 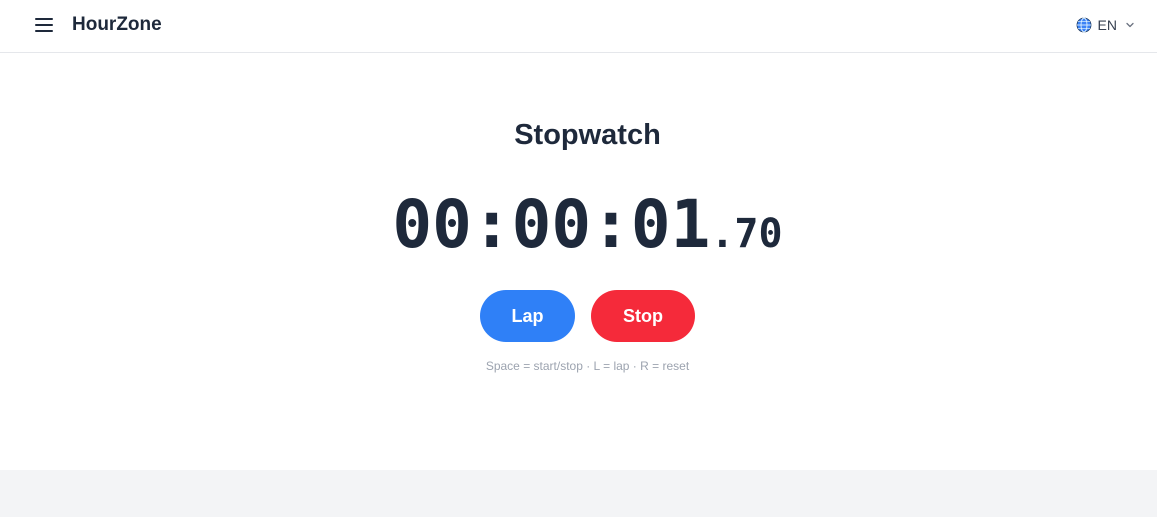 I want to click on control-buttons: Lap Stop, so click(x=587, y=316).